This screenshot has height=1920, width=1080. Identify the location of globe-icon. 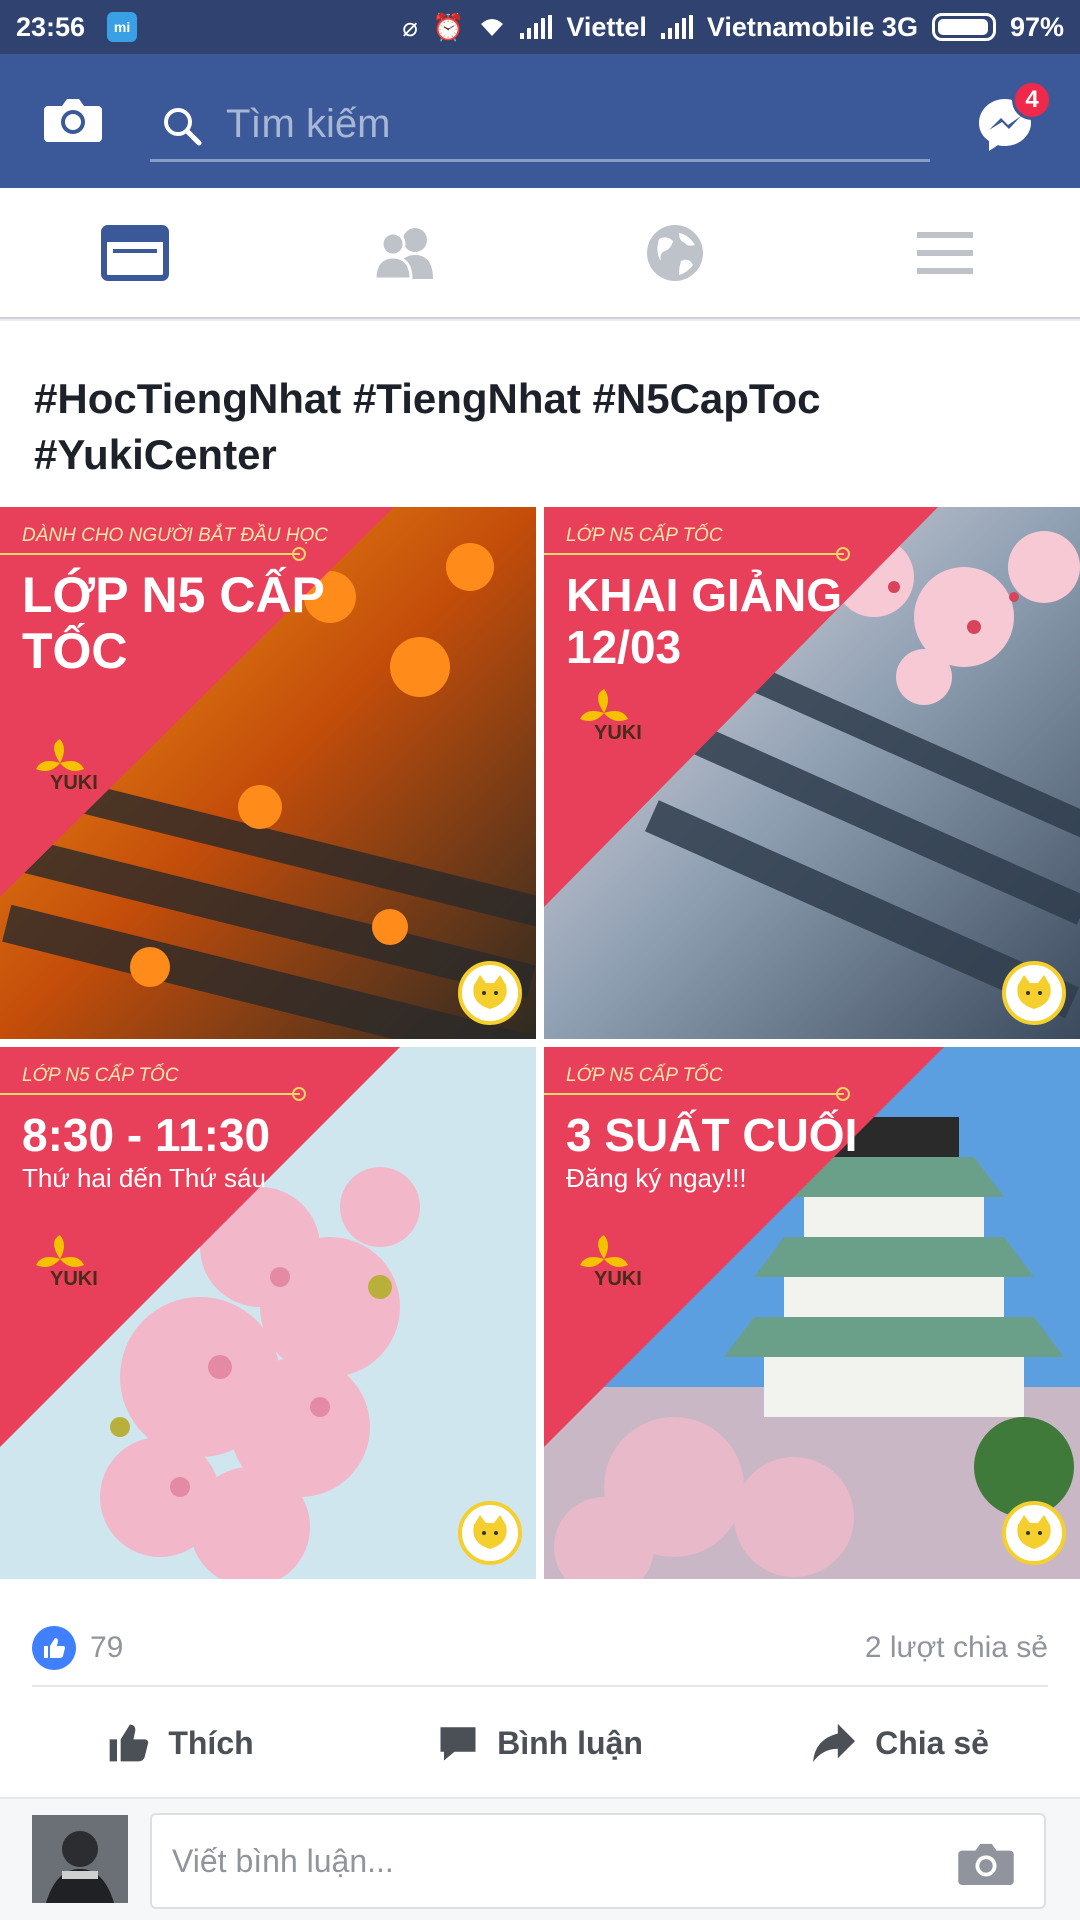
(675, 252).